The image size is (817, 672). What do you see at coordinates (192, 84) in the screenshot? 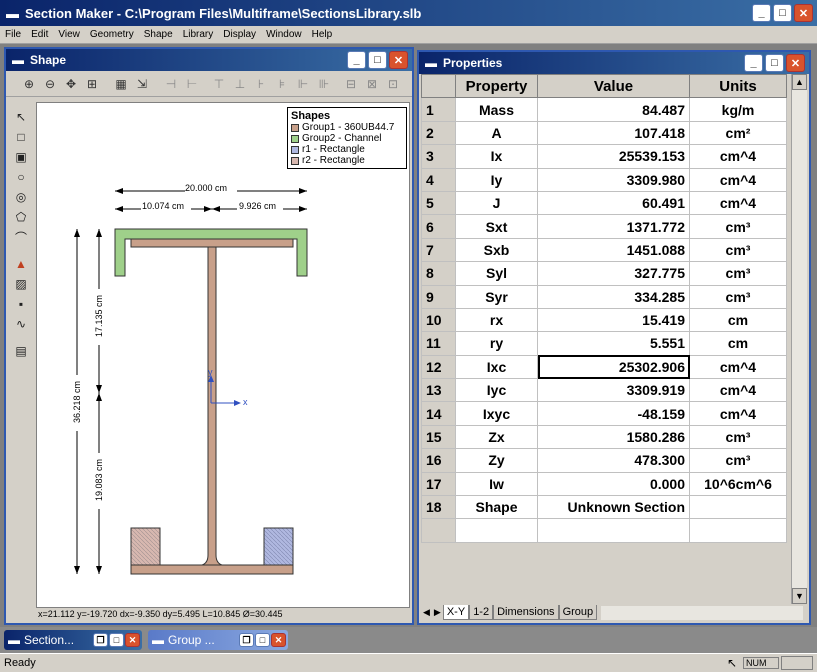
I see `align-right-icon: ⊢` at bounding box center [192, 84].